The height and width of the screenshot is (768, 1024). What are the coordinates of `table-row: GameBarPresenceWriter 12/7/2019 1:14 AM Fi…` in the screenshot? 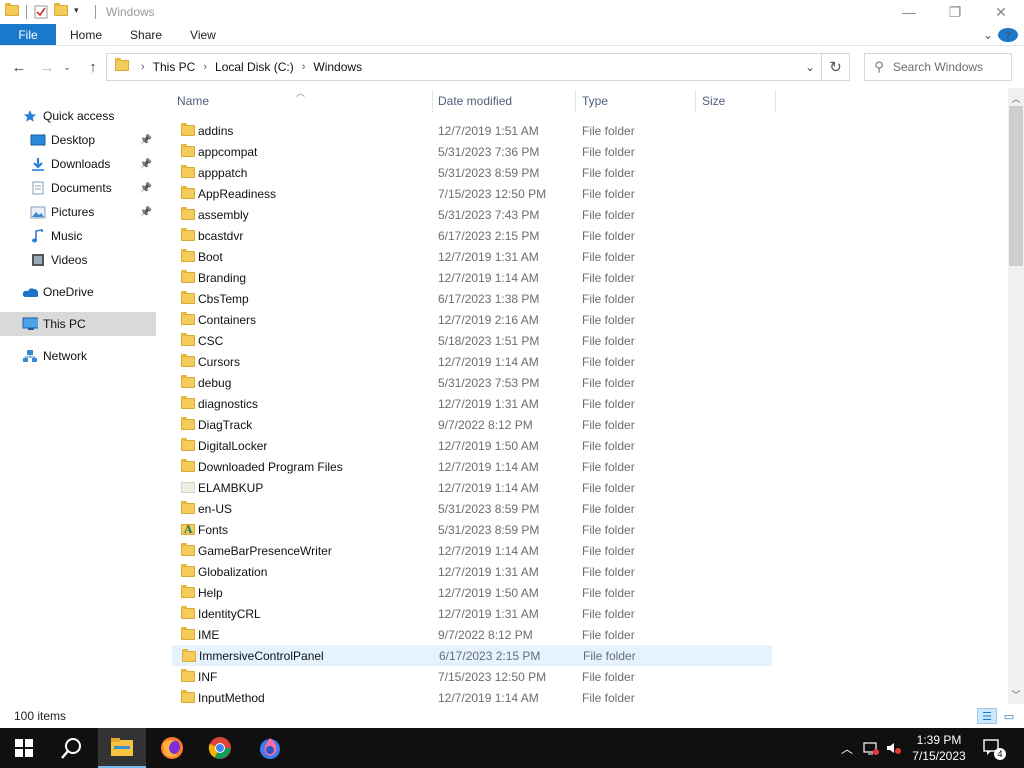 It's located at (472, 550).